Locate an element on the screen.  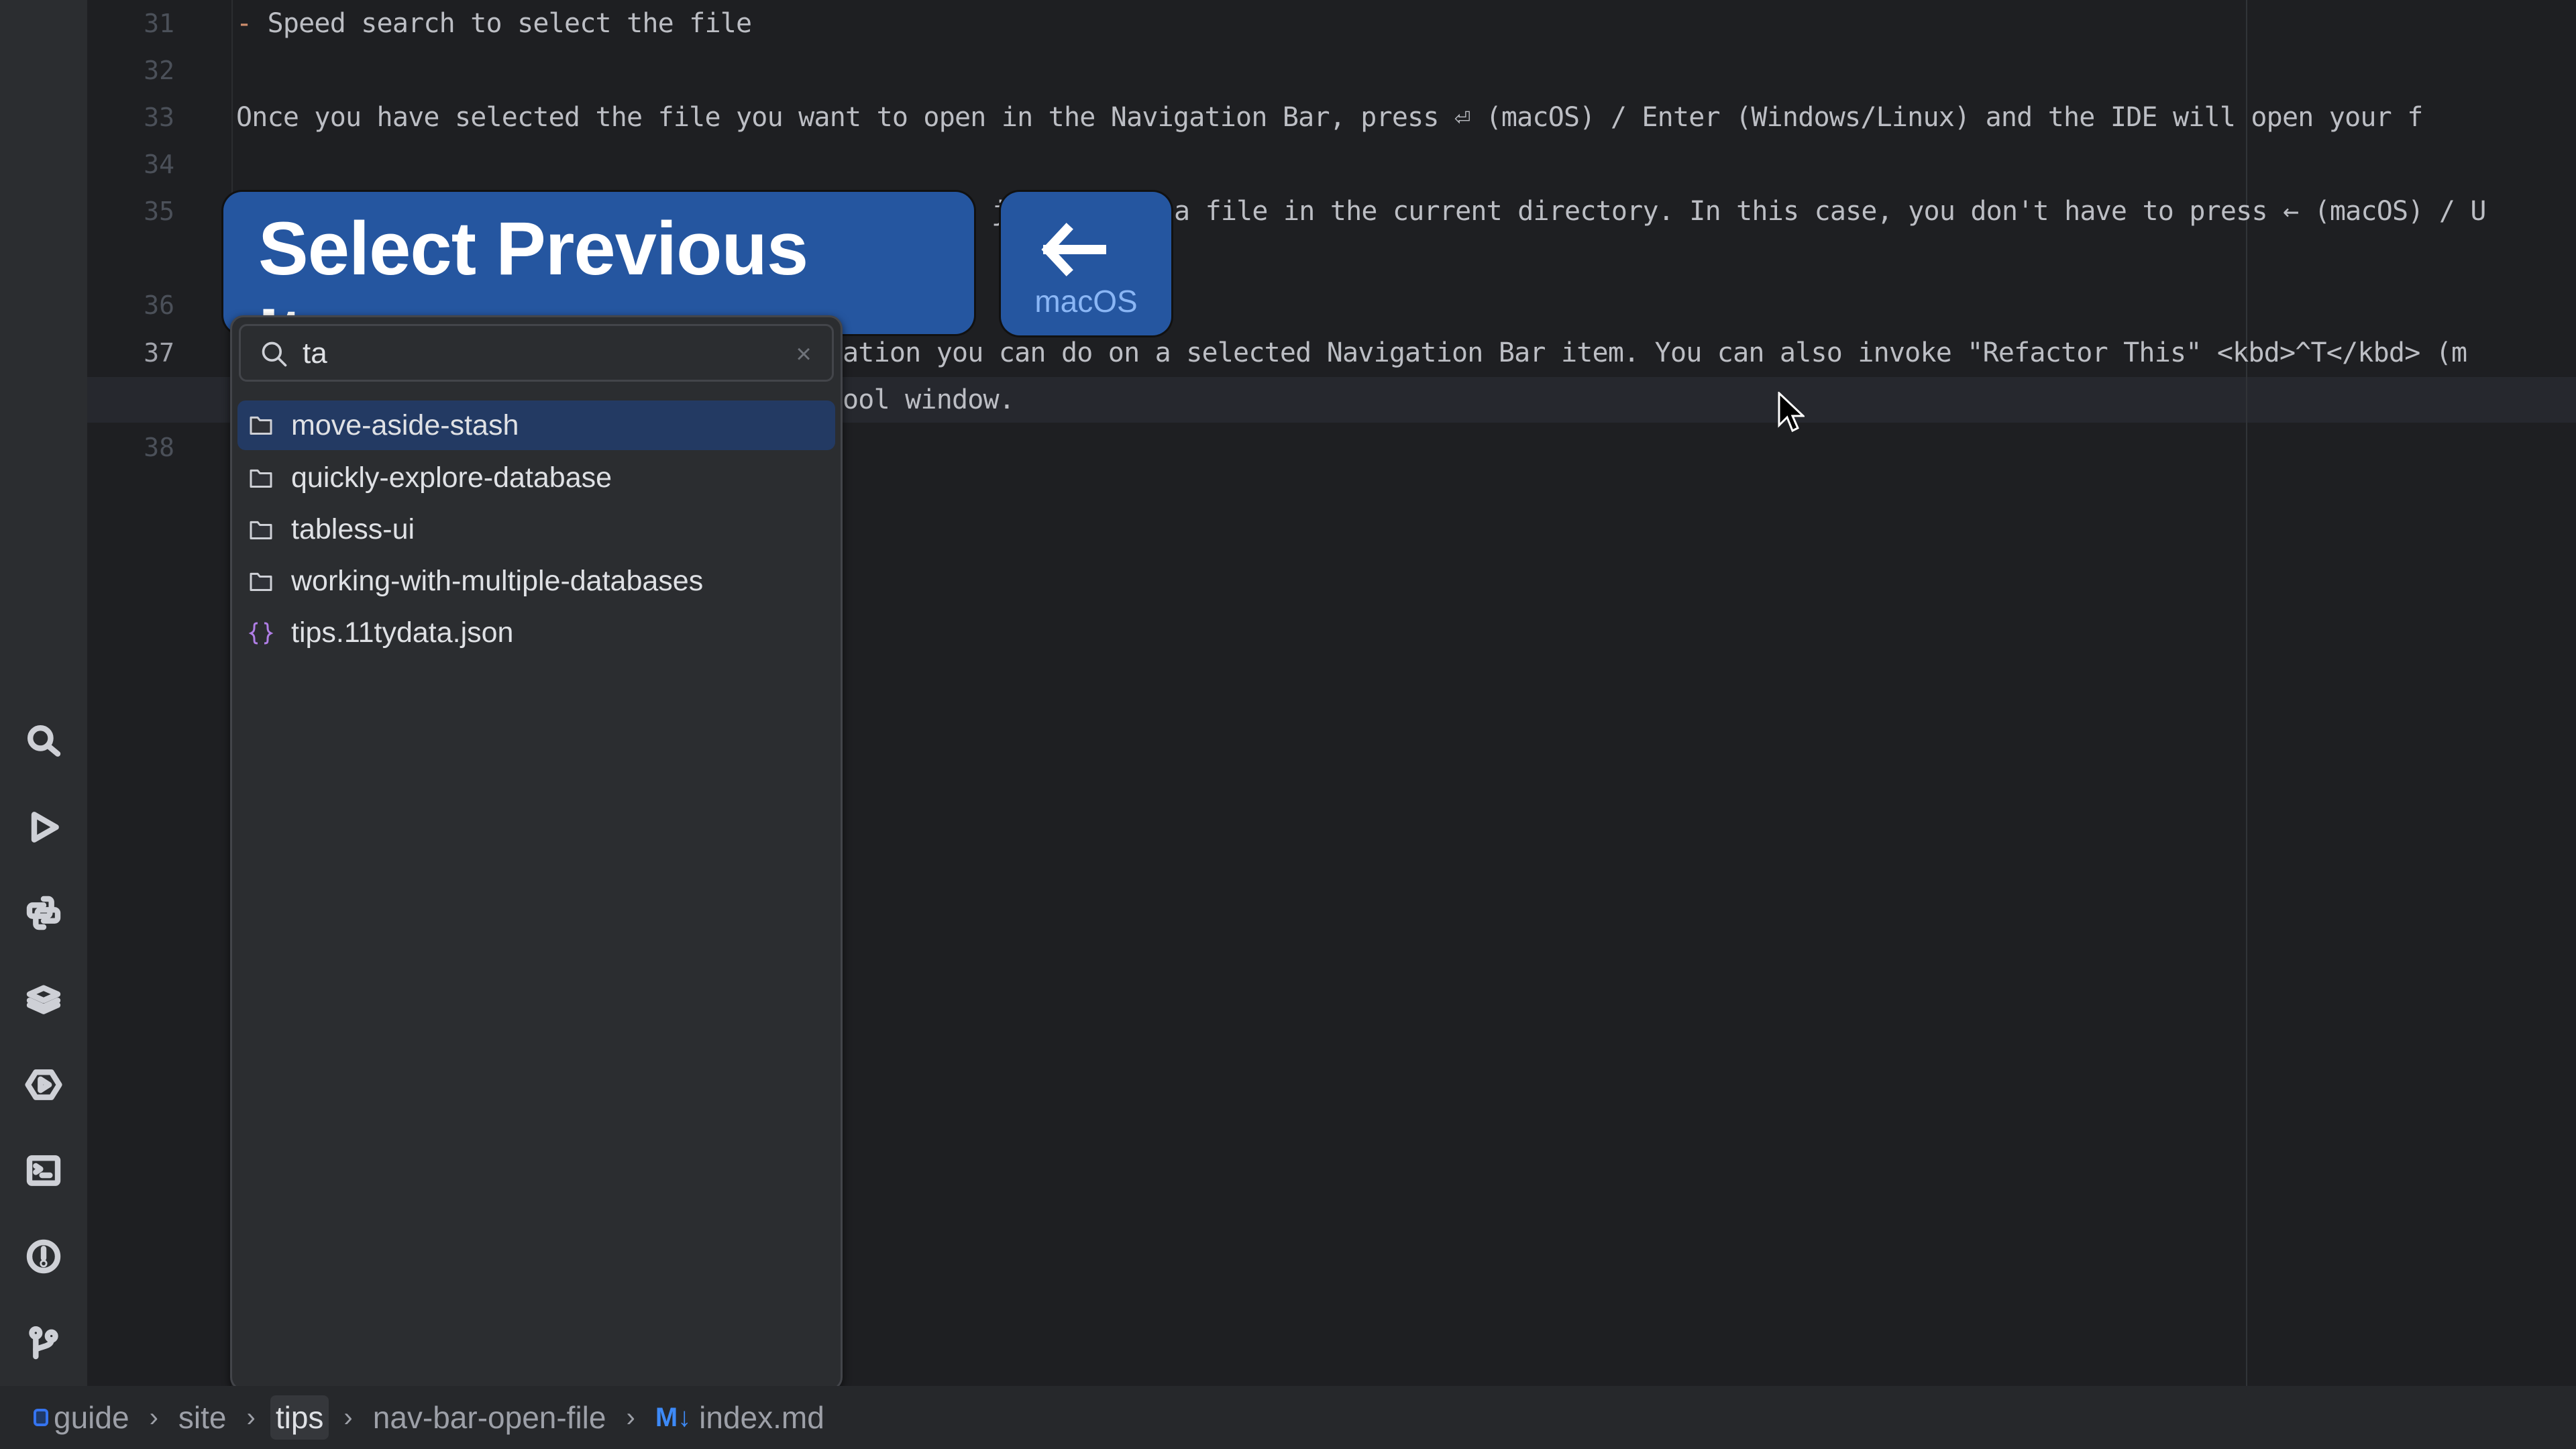
breadcrumb-item-index-md: M↓ index.md is located at coordinates (740, 1417).